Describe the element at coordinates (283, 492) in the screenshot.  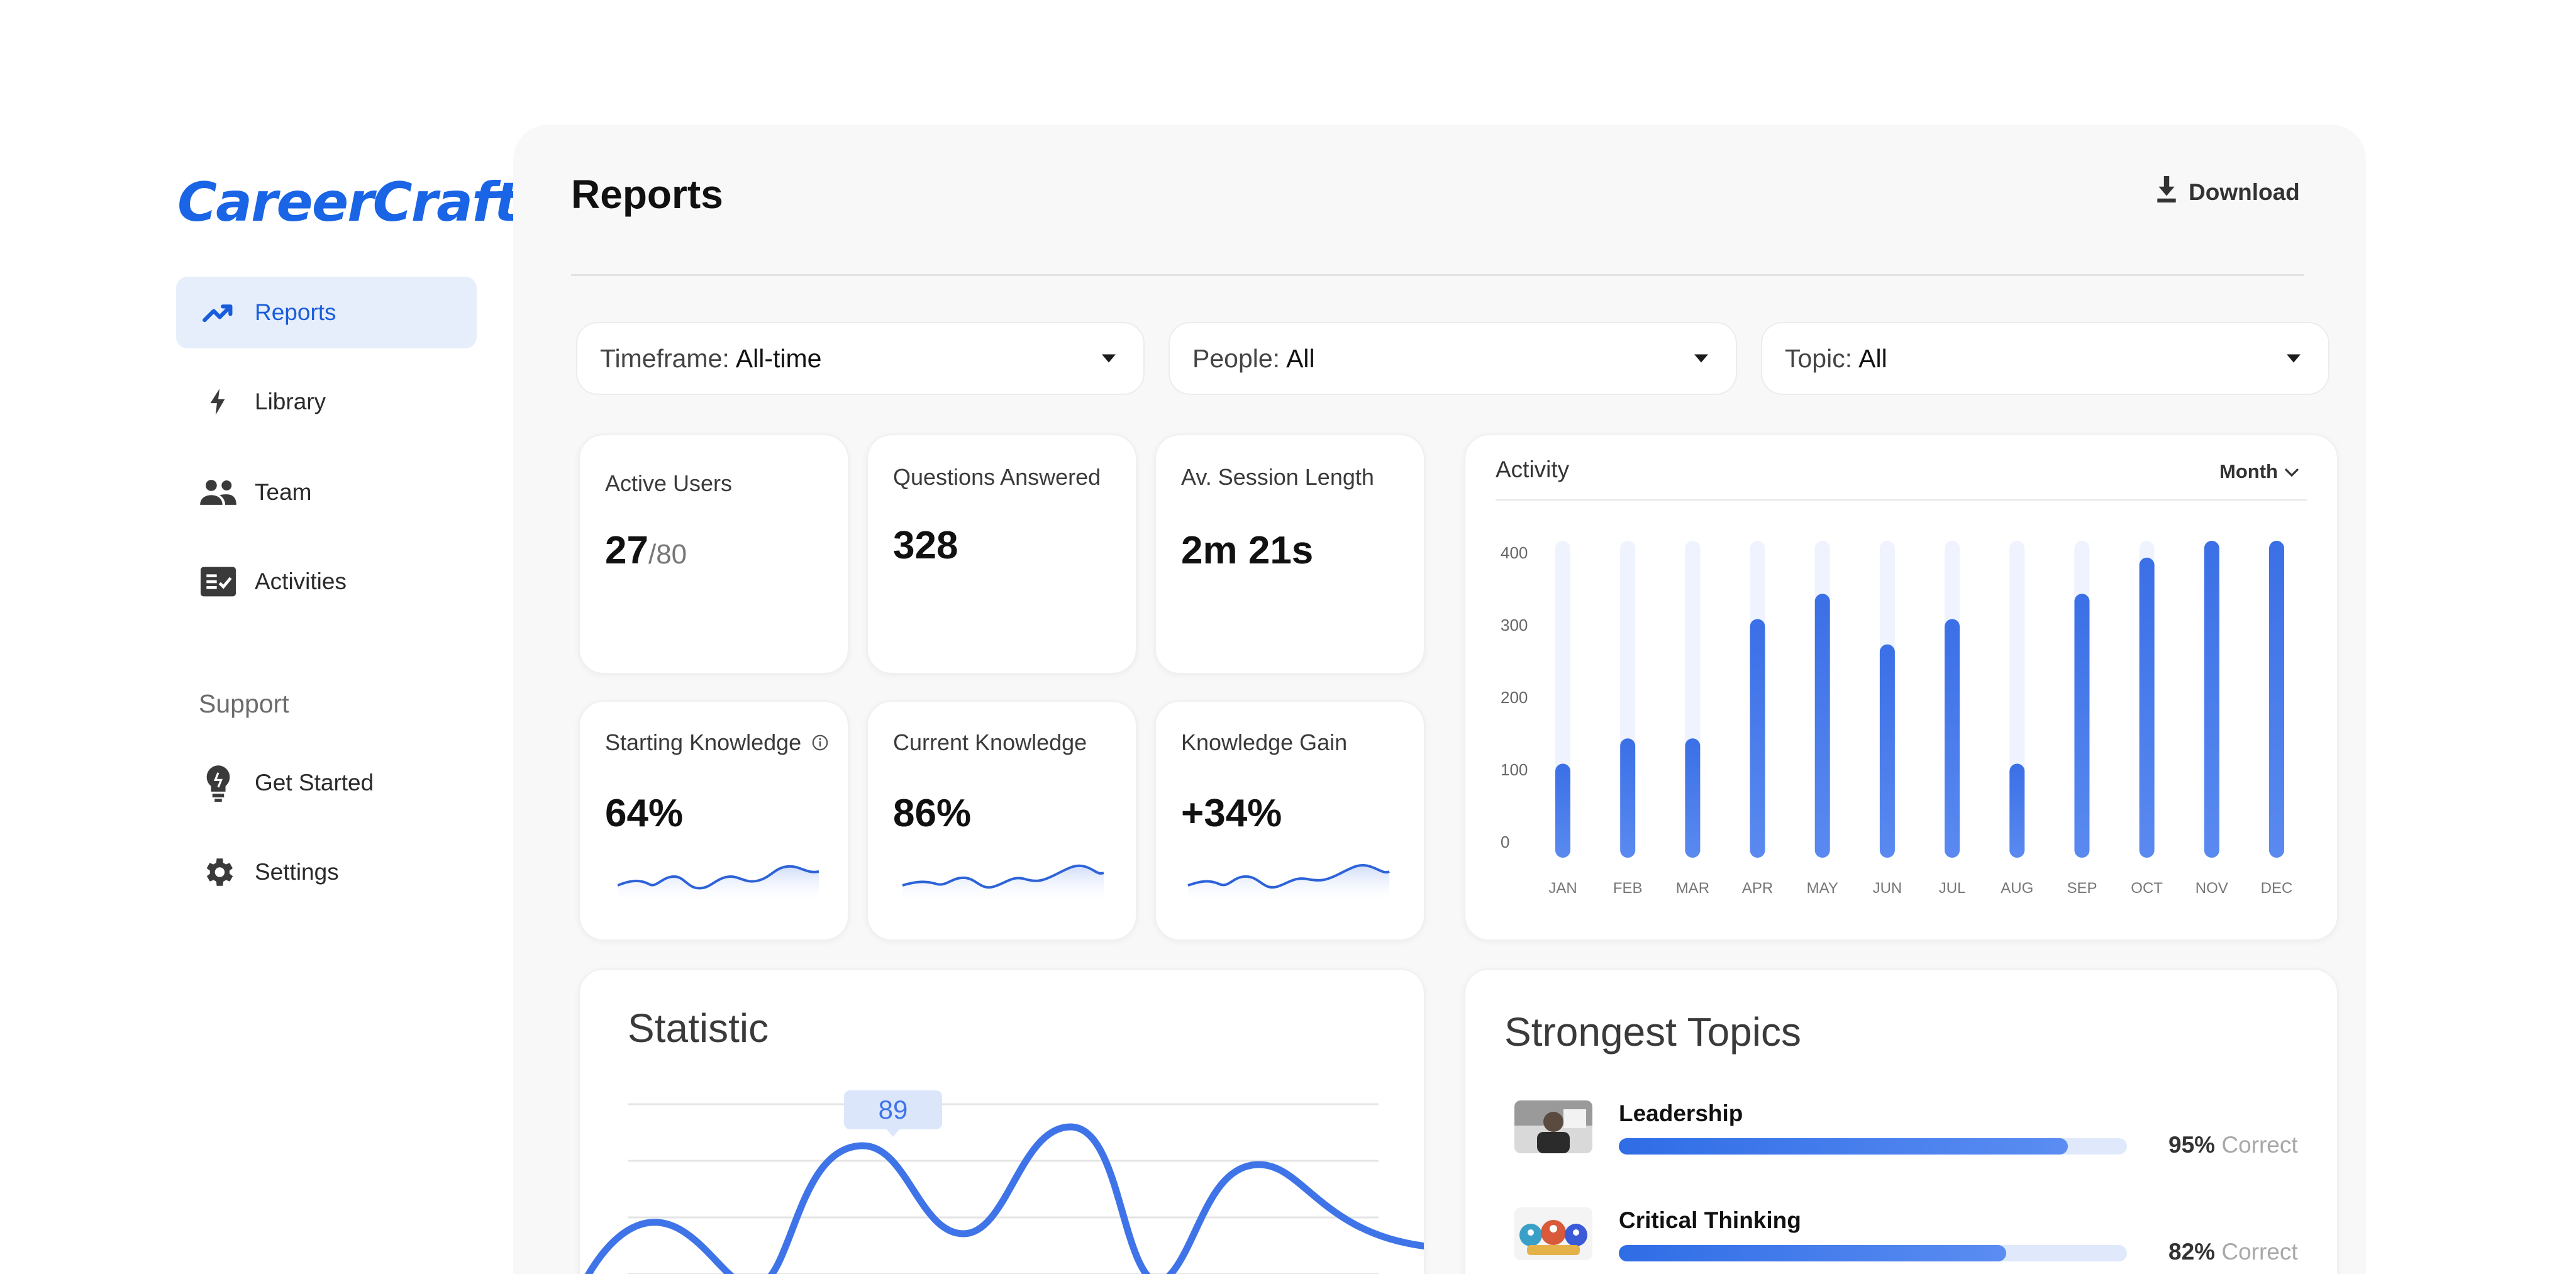
I see `sidebar-item-label: Team` at that location.